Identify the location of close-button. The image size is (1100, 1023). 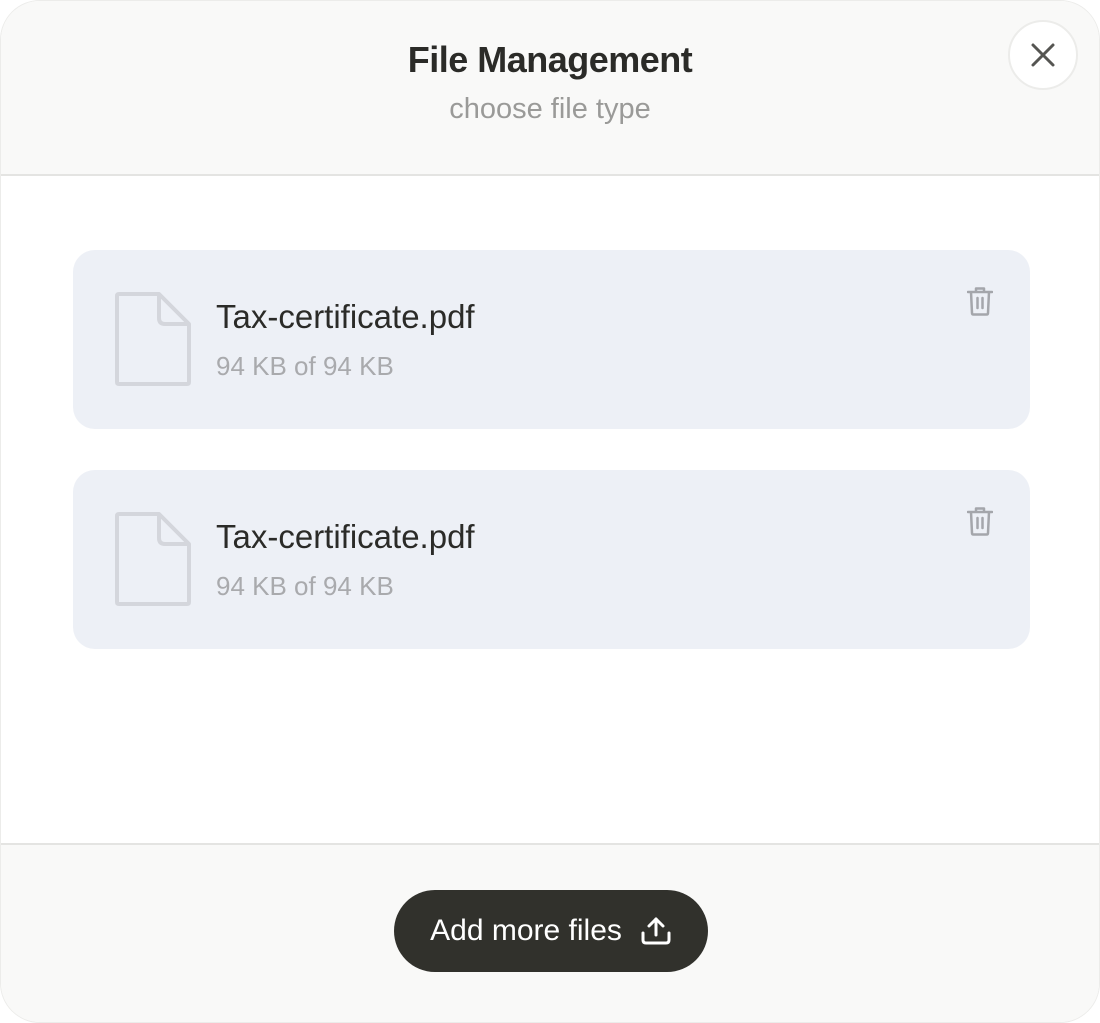
(1043, 55).